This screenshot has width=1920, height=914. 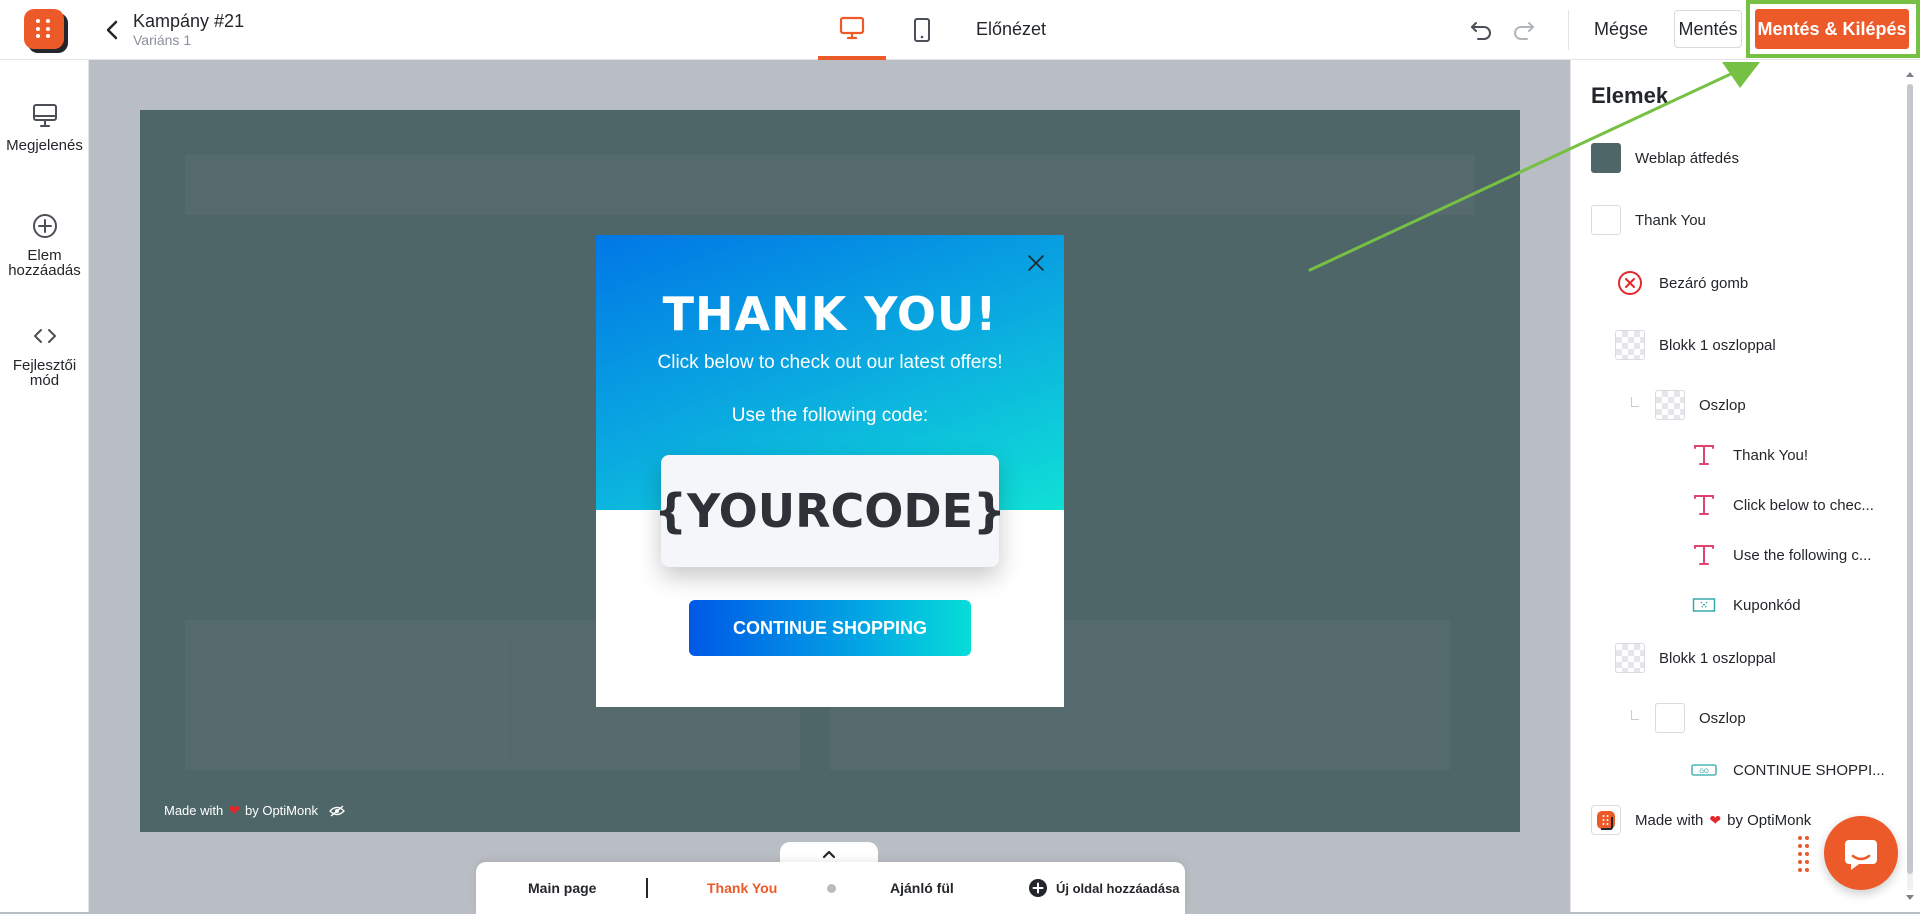 What do you see at coordinates (830, 314) in the screenshot?
I see `popup-title: THANK YOU!` at bounding box center [830, 314].